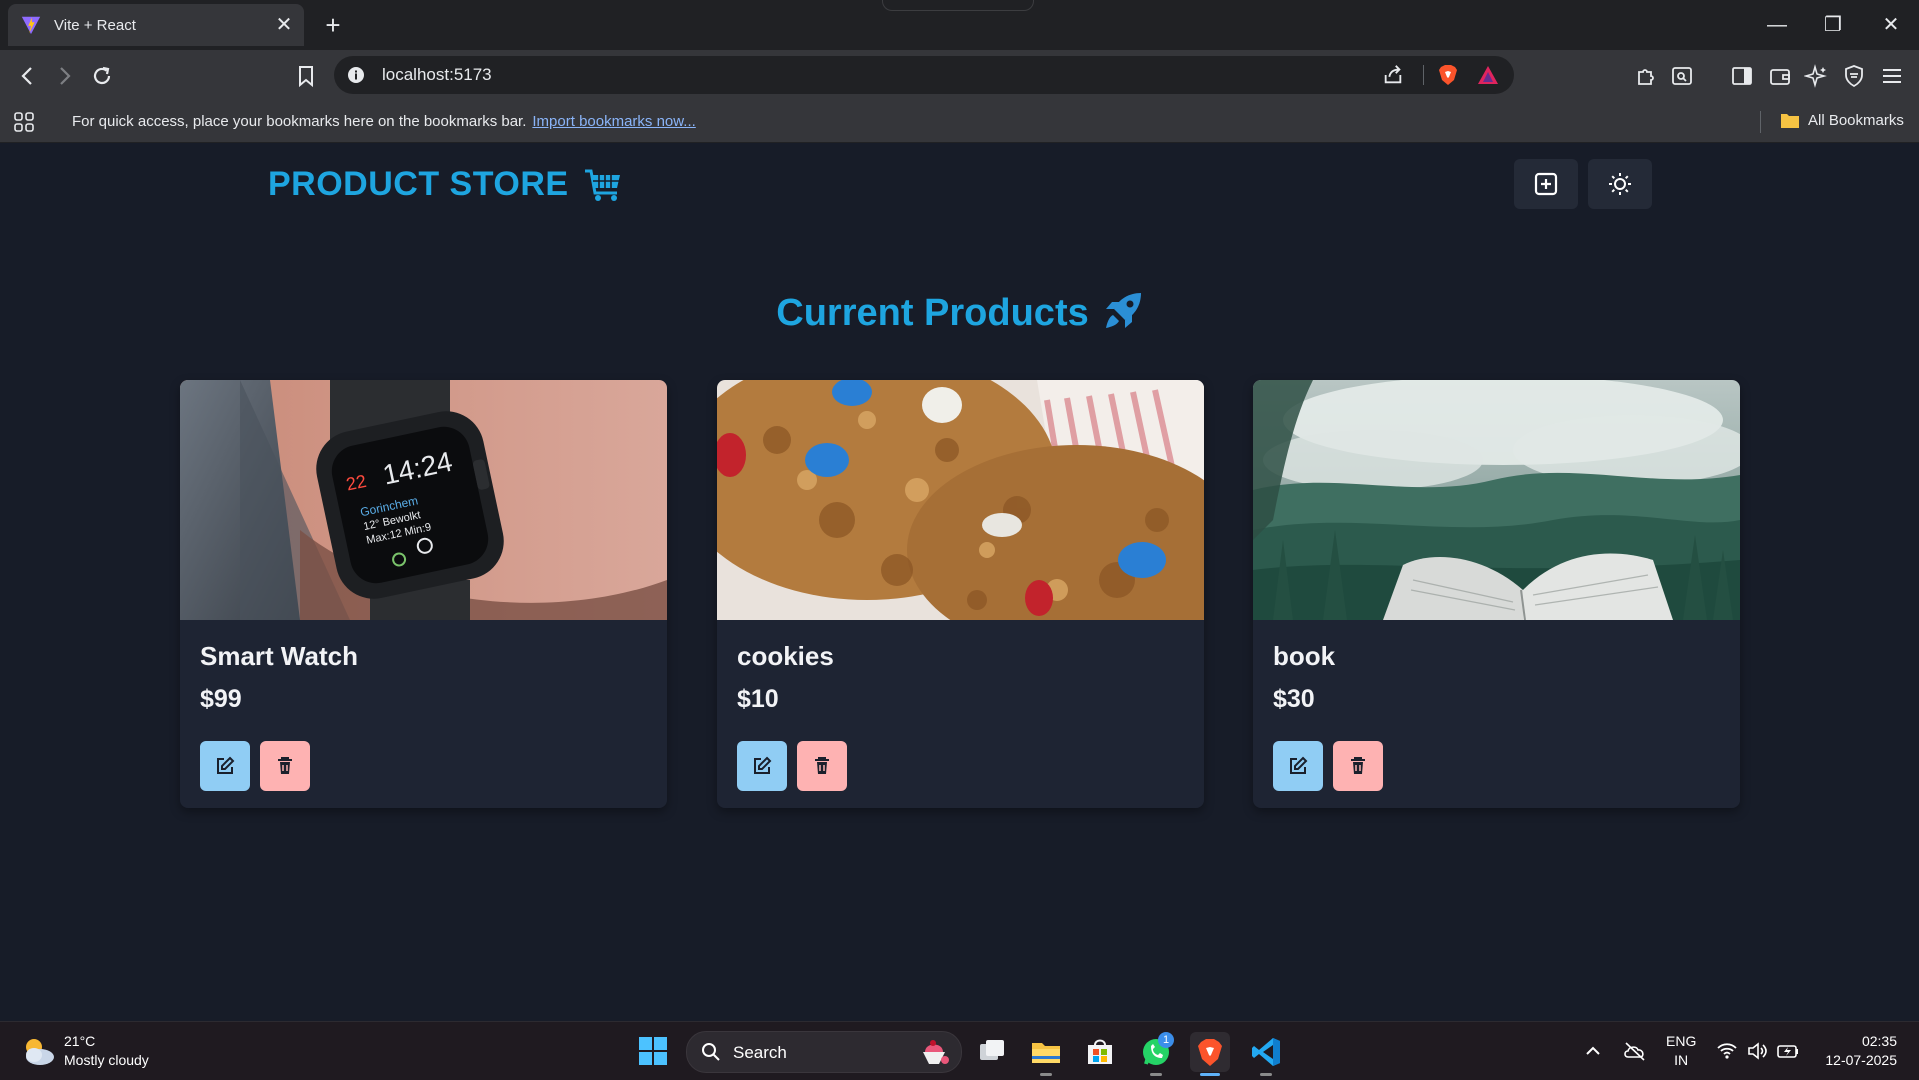 The image size is (1919, 1080). I want to click on product-name: cookies, so click(785, 656).